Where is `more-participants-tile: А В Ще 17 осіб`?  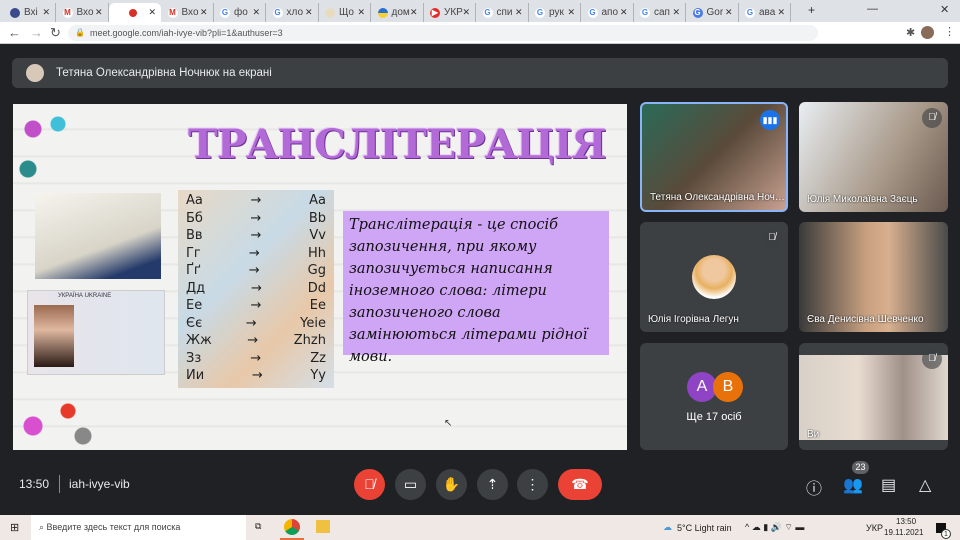 more-participants-tile: А В Ще 17 осіб is located at coordinates (714, 396).